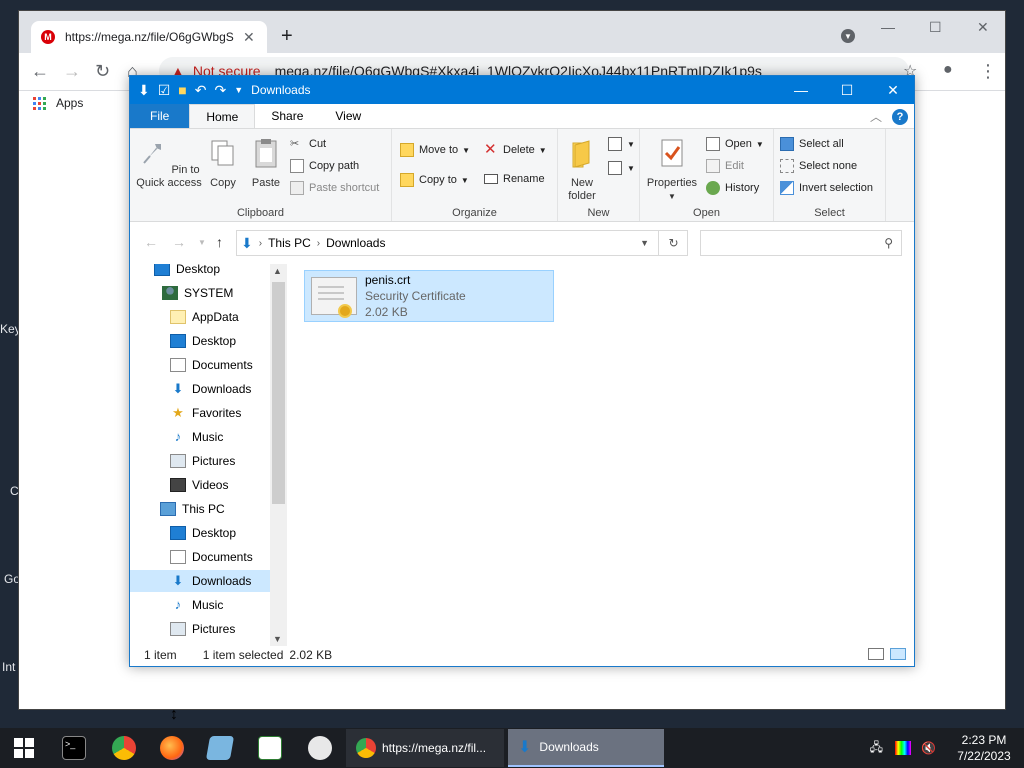  What do you see at coordinates (74, 748) in the screenshot?
I see `terminal-icon: >_` at bounding box center [74, 748].